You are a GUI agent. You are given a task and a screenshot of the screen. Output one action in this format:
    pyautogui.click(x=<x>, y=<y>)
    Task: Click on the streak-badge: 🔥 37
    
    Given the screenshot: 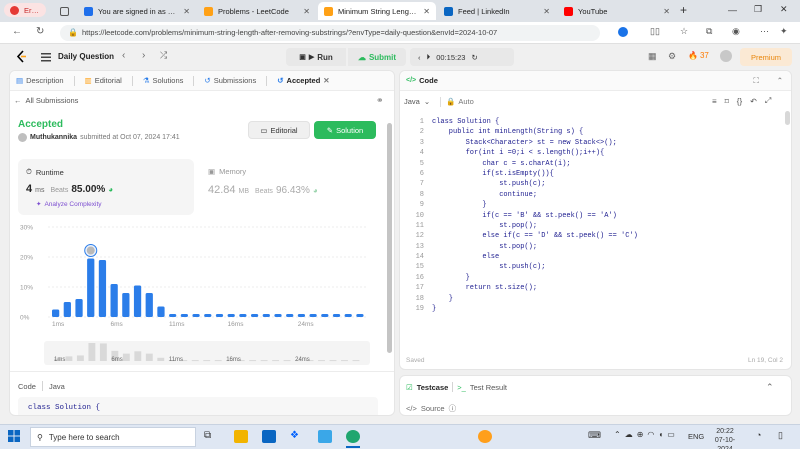 What is the action you would take?
    pyautogui.click(x=698, y=55)
    